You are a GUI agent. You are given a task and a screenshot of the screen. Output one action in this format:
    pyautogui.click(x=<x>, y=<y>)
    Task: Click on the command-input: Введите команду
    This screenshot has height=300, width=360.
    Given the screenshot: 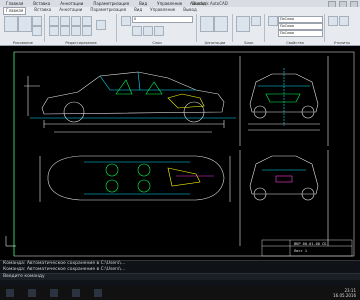 What is the action you would take?
    pyautogui.click(x=180, y=276)
    